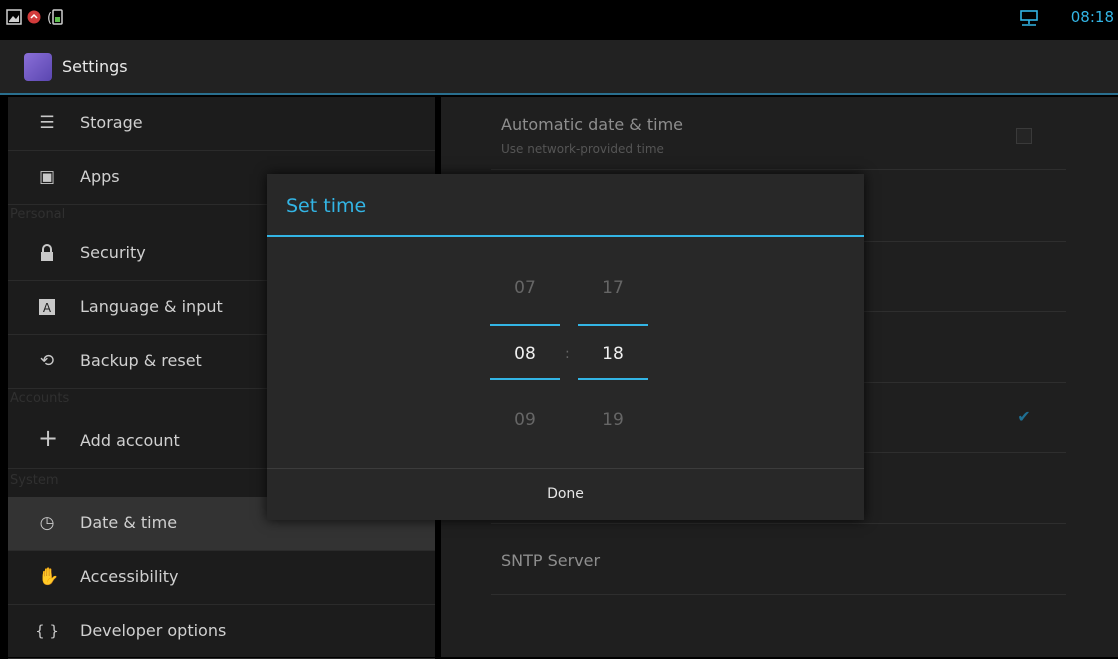  What do you see at coordinates (47, 631) in the screenshot?
I see `braces-icon: { }` at bounding box center [47, 631].